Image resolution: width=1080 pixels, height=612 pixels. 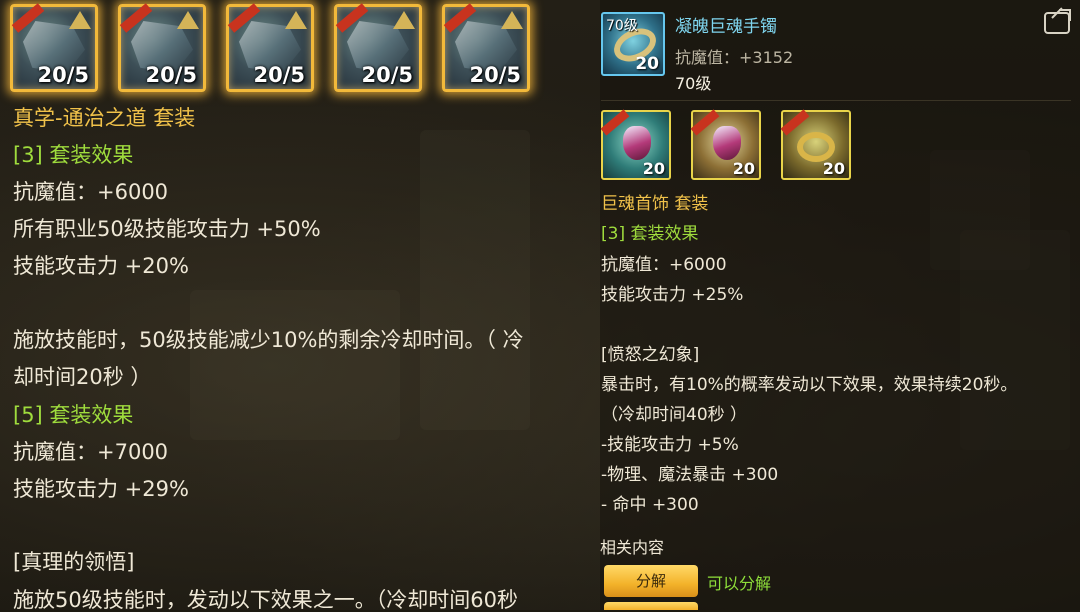 What do you see at coordinates (674, 415) in the screenshot?
I see `effect-description: （冷却时间40秒 ）` at bounding box center [674, 415].